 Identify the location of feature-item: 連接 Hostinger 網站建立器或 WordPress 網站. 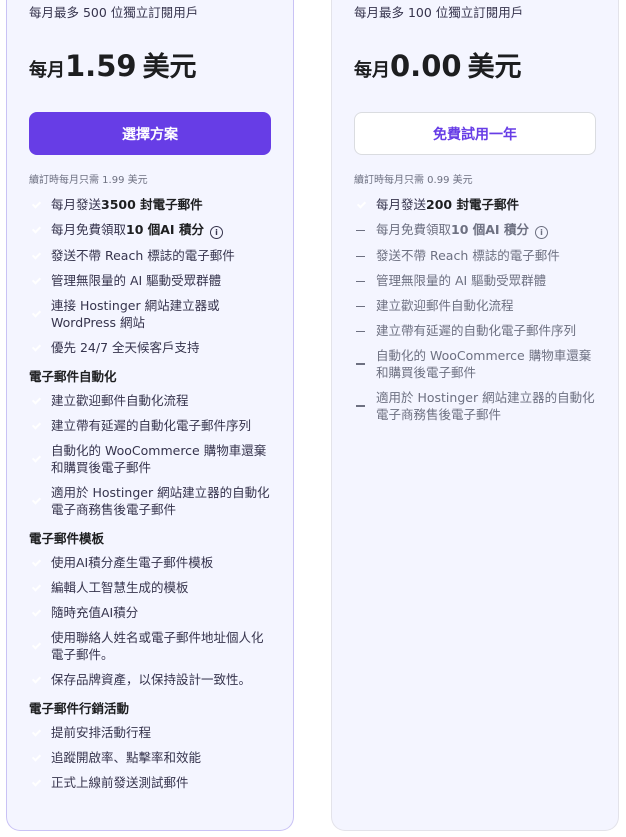
(150, 314).